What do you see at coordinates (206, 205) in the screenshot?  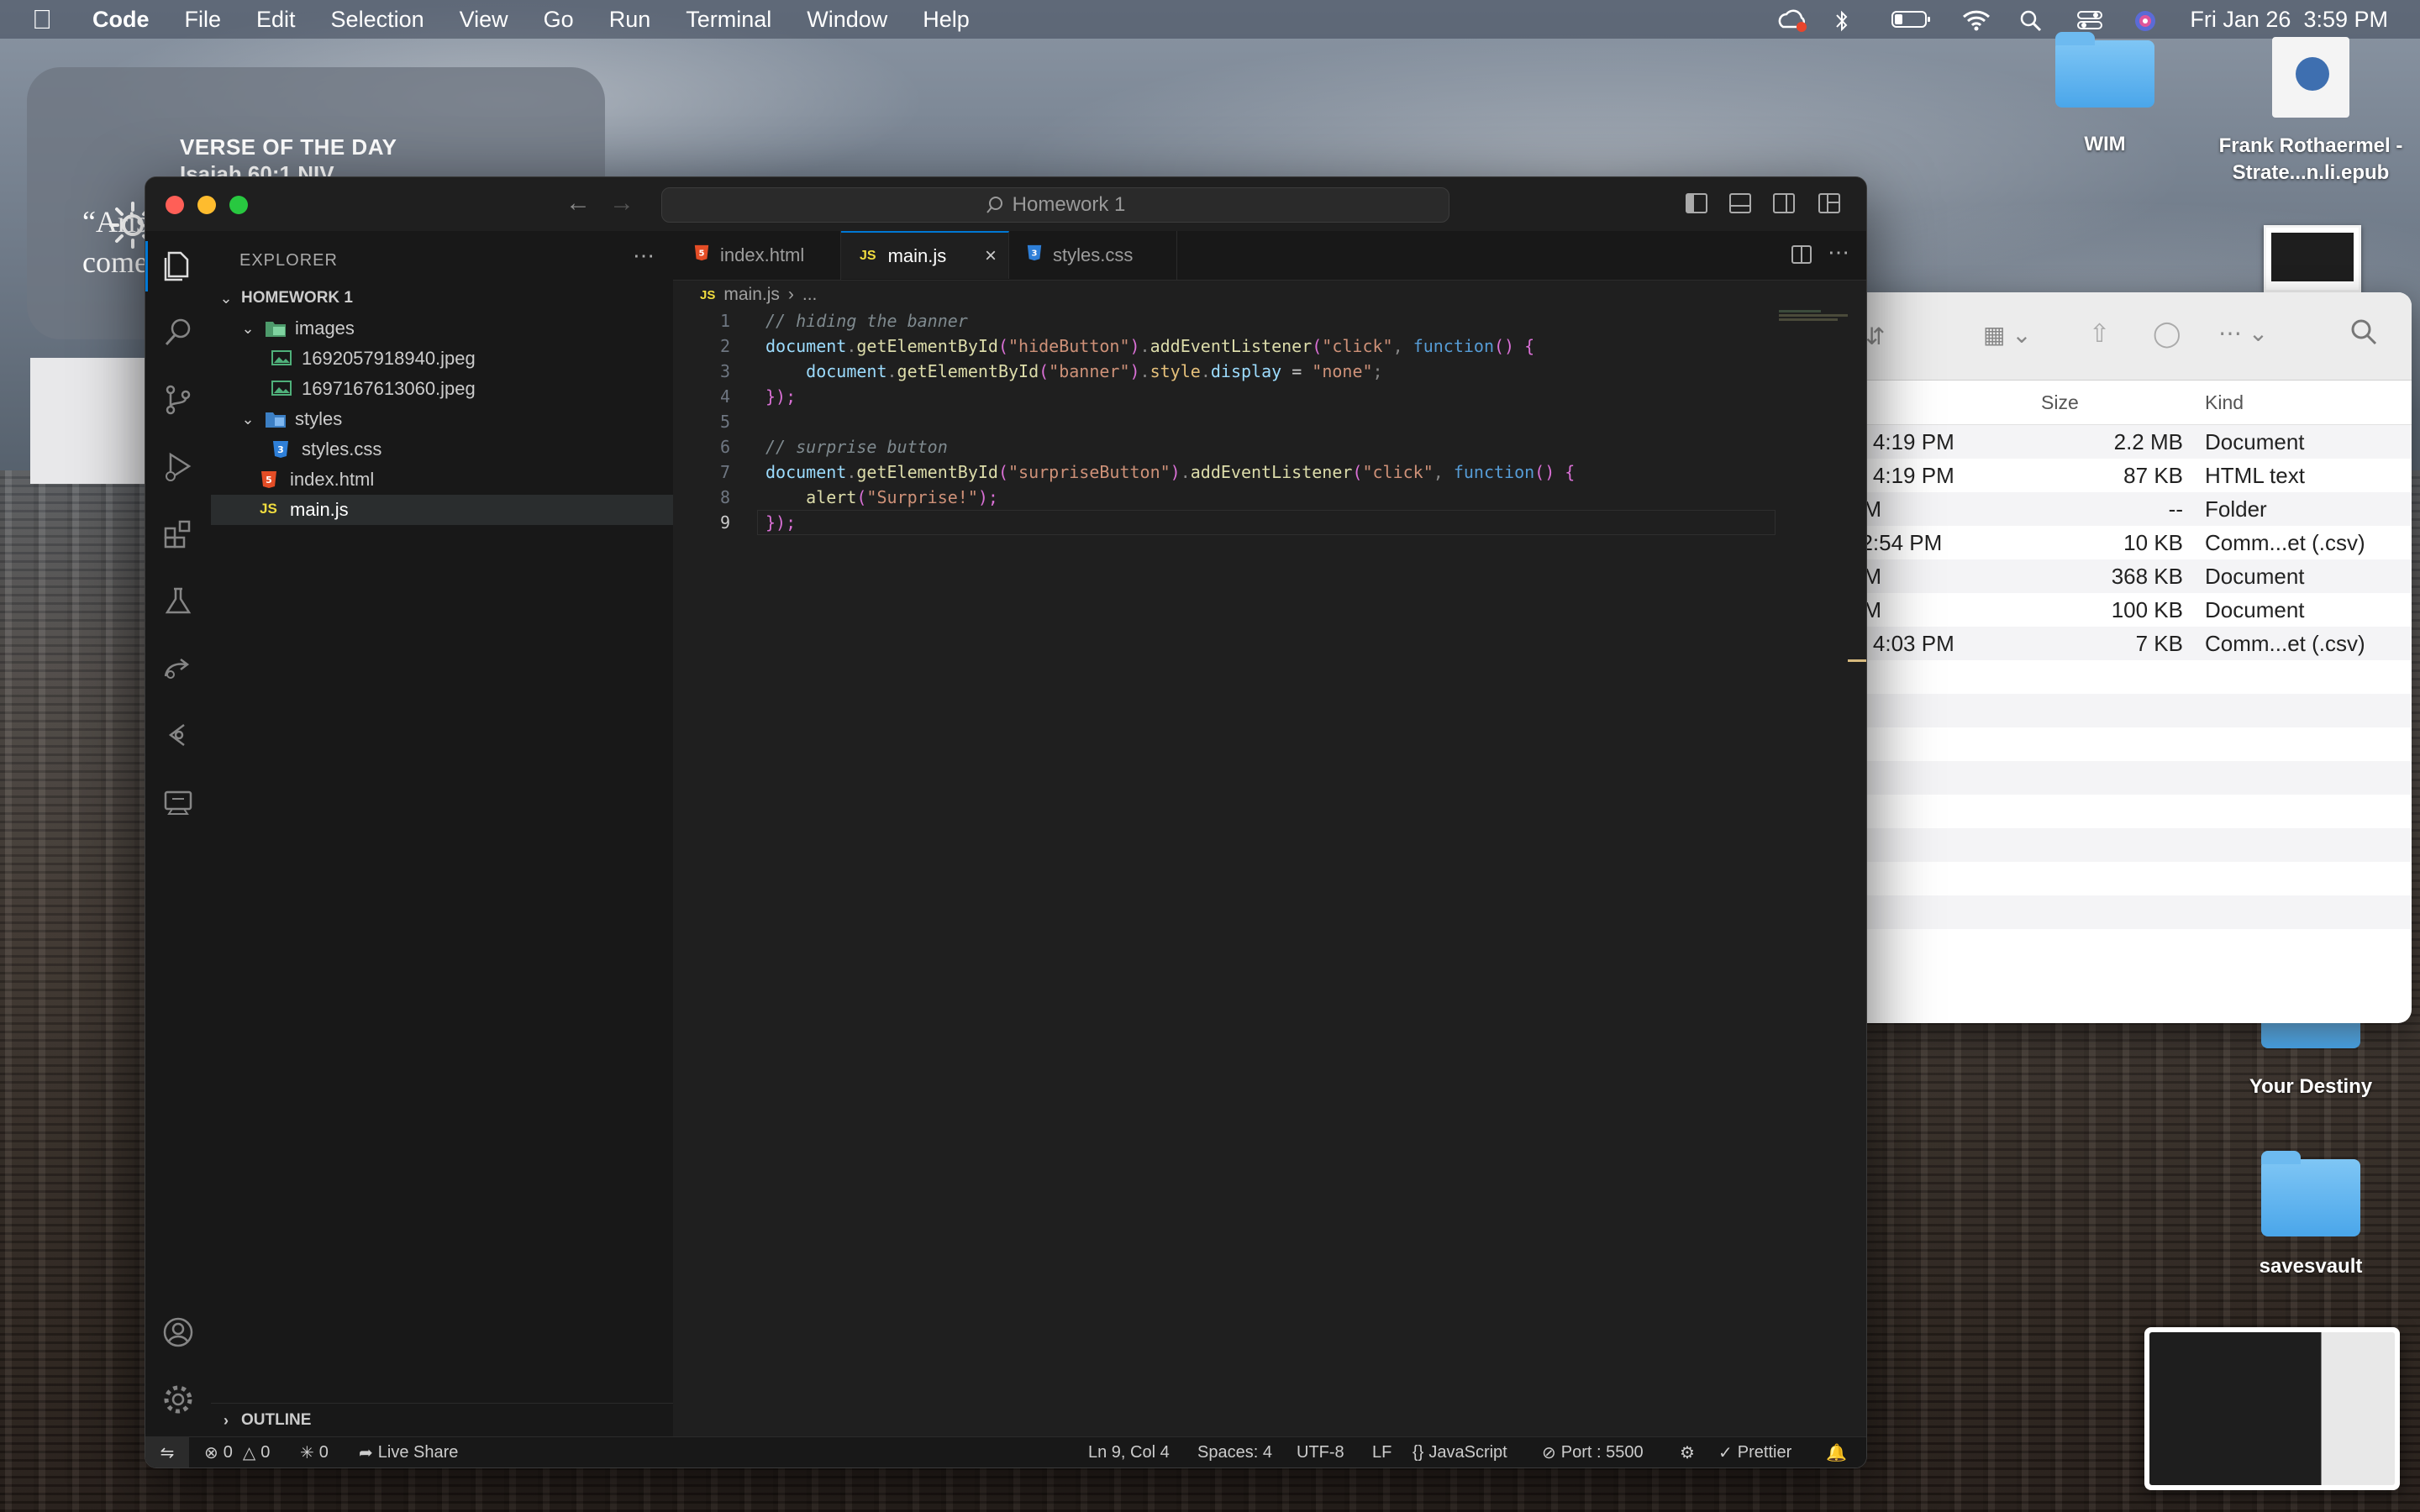 I see `minimize-window-button` at bounding box center [206, 205].